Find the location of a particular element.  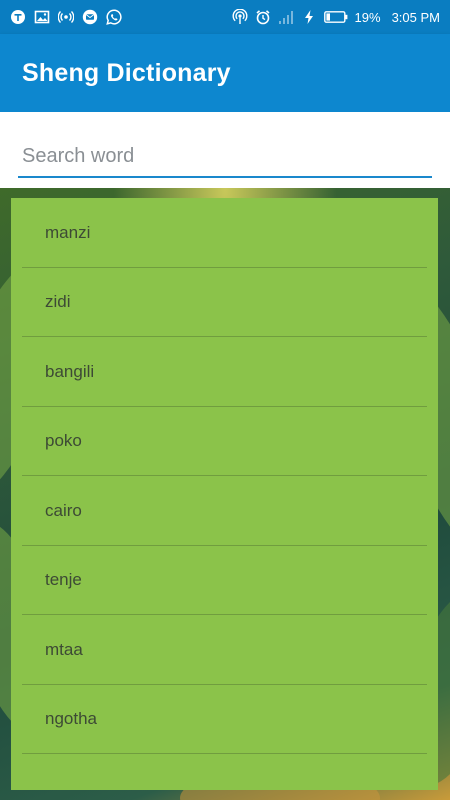

app-title: Sheng Dictionary is located at coordinates (126, 72).